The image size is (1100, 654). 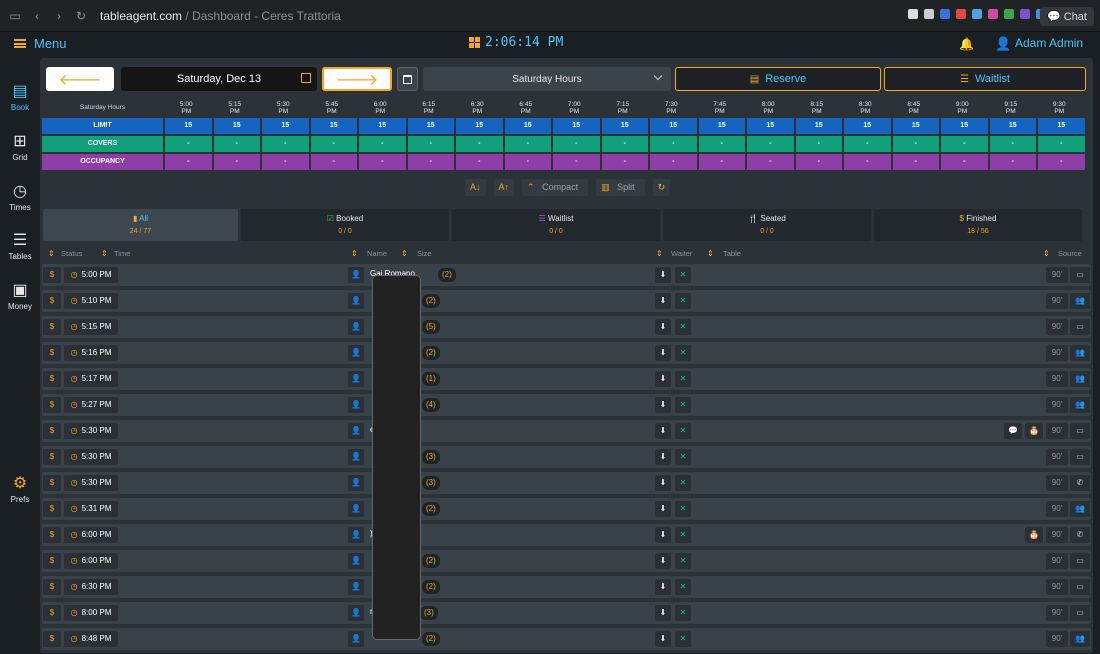 What do you see at coordinates (357, 79) in the screenshot?
I see `next-day-button: 🡒` at bounding box center [357, 79].